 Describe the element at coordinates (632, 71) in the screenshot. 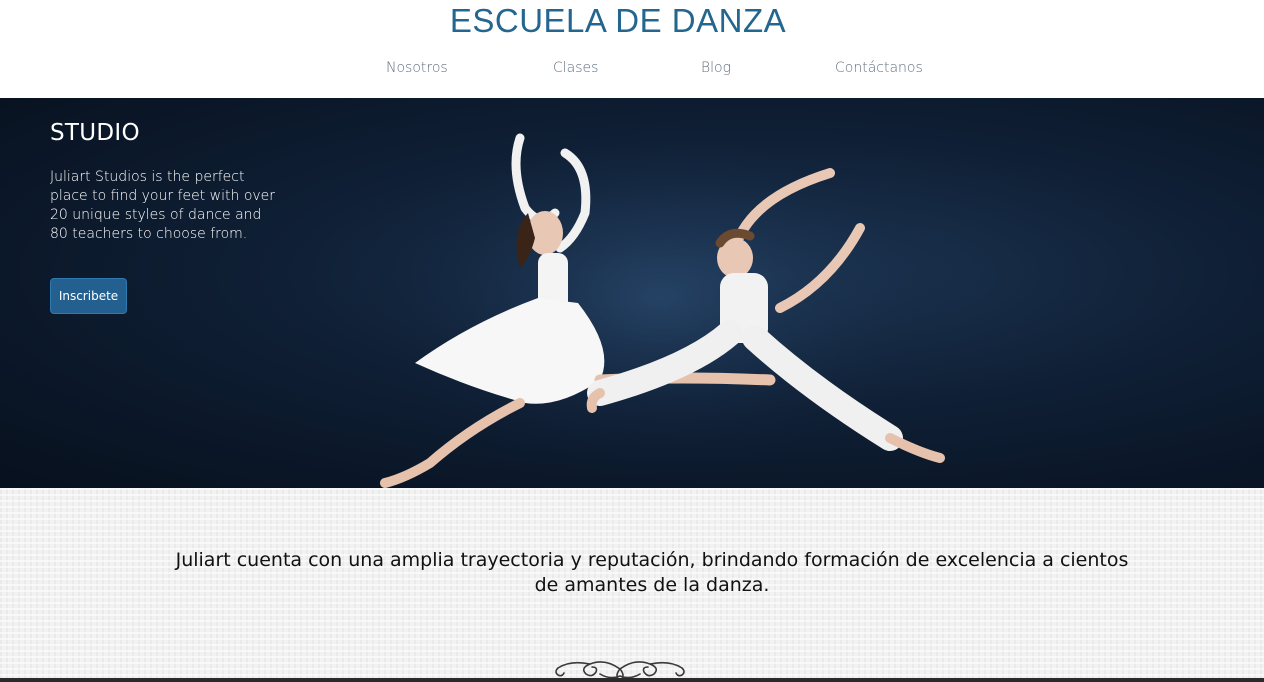

I see `main-nav: Nosotros Clases Blog Contáctanos` at that location.